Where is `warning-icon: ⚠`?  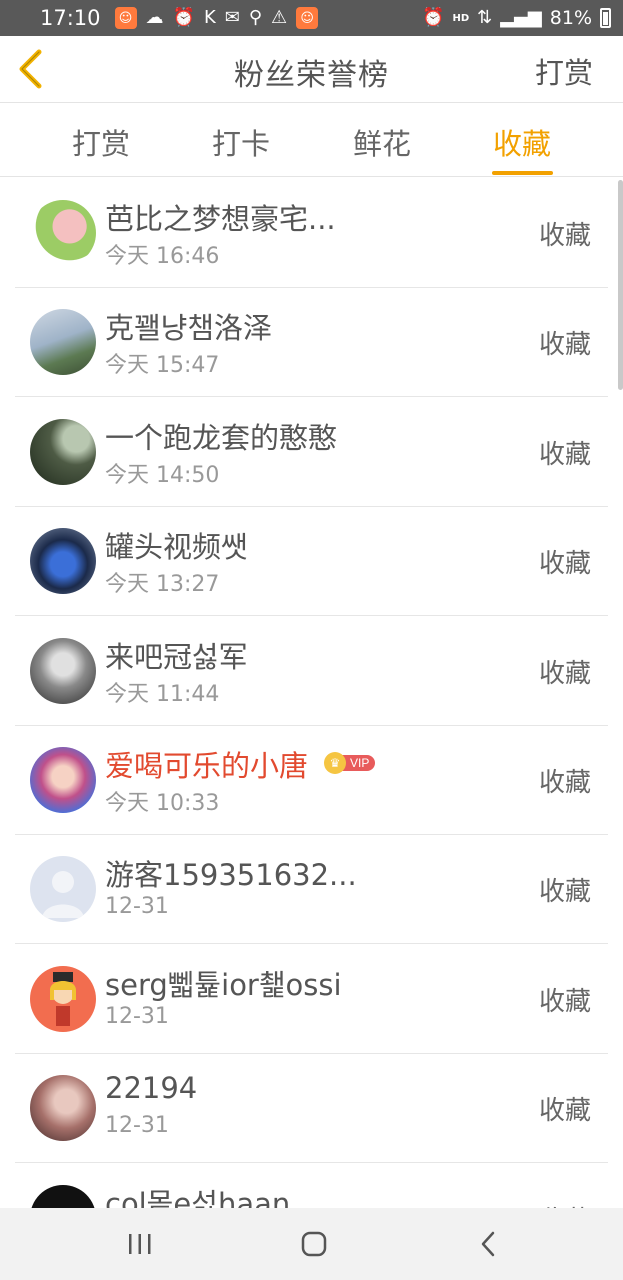 warning-icon: ⚠ is located at coordinates (279, 17).